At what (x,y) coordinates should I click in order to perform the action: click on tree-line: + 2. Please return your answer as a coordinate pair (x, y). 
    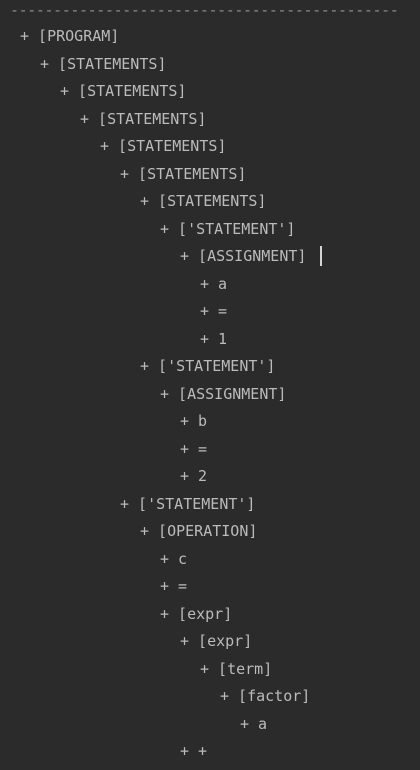
    Looking at the image, I should click on (194, 476).